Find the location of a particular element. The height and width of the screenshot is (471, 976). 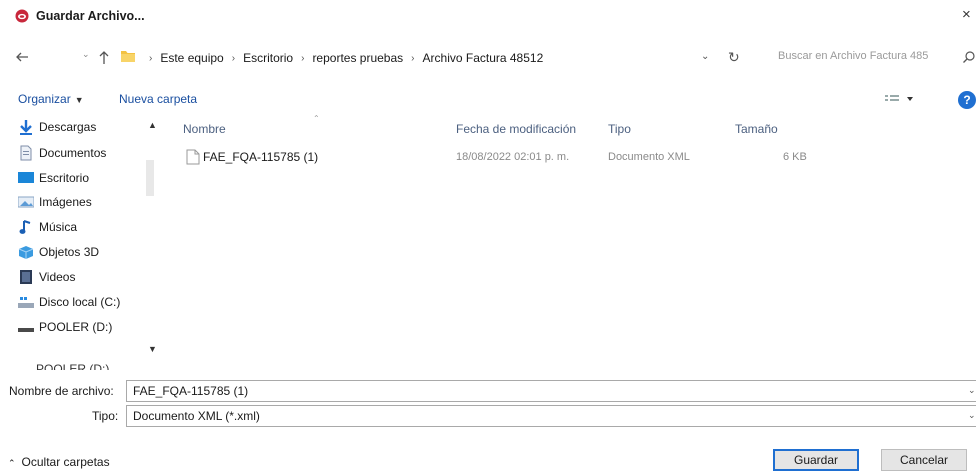

search-placeholder: Buscar en Archivo Factura 485 is located at coordinates (853, 56).